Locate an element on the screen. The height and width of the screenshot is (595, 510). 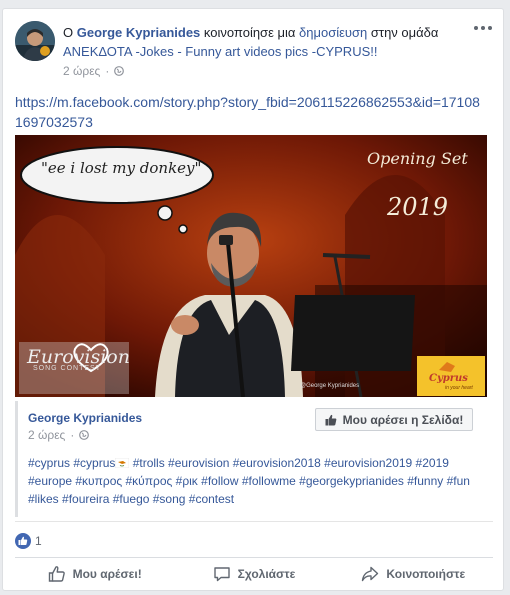
shared-post-meta: 2 ώρες · is located at coordinates (59, 435).